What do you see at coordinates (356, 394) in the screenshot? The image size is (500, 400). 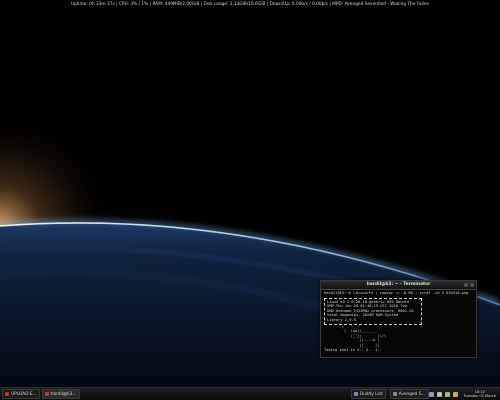 I see `pidgin-icon` at bounding box center [356, 394].